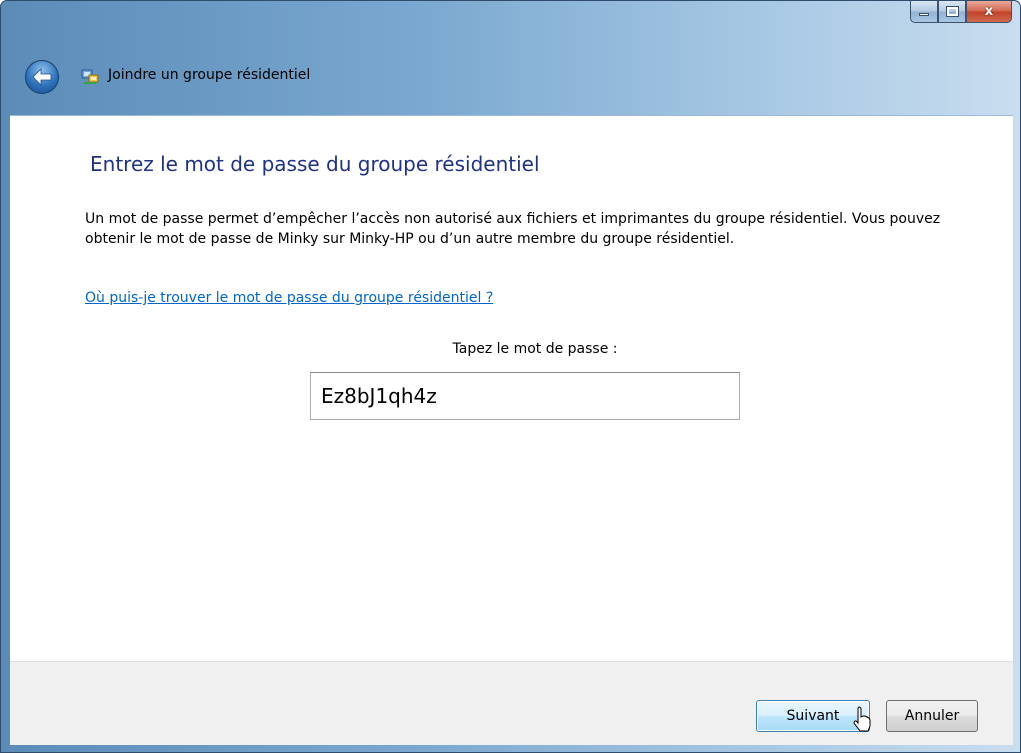 The image size is (1021, 753). I want to click on dialog-footer: Suivant Annuler, so click(511, 703).